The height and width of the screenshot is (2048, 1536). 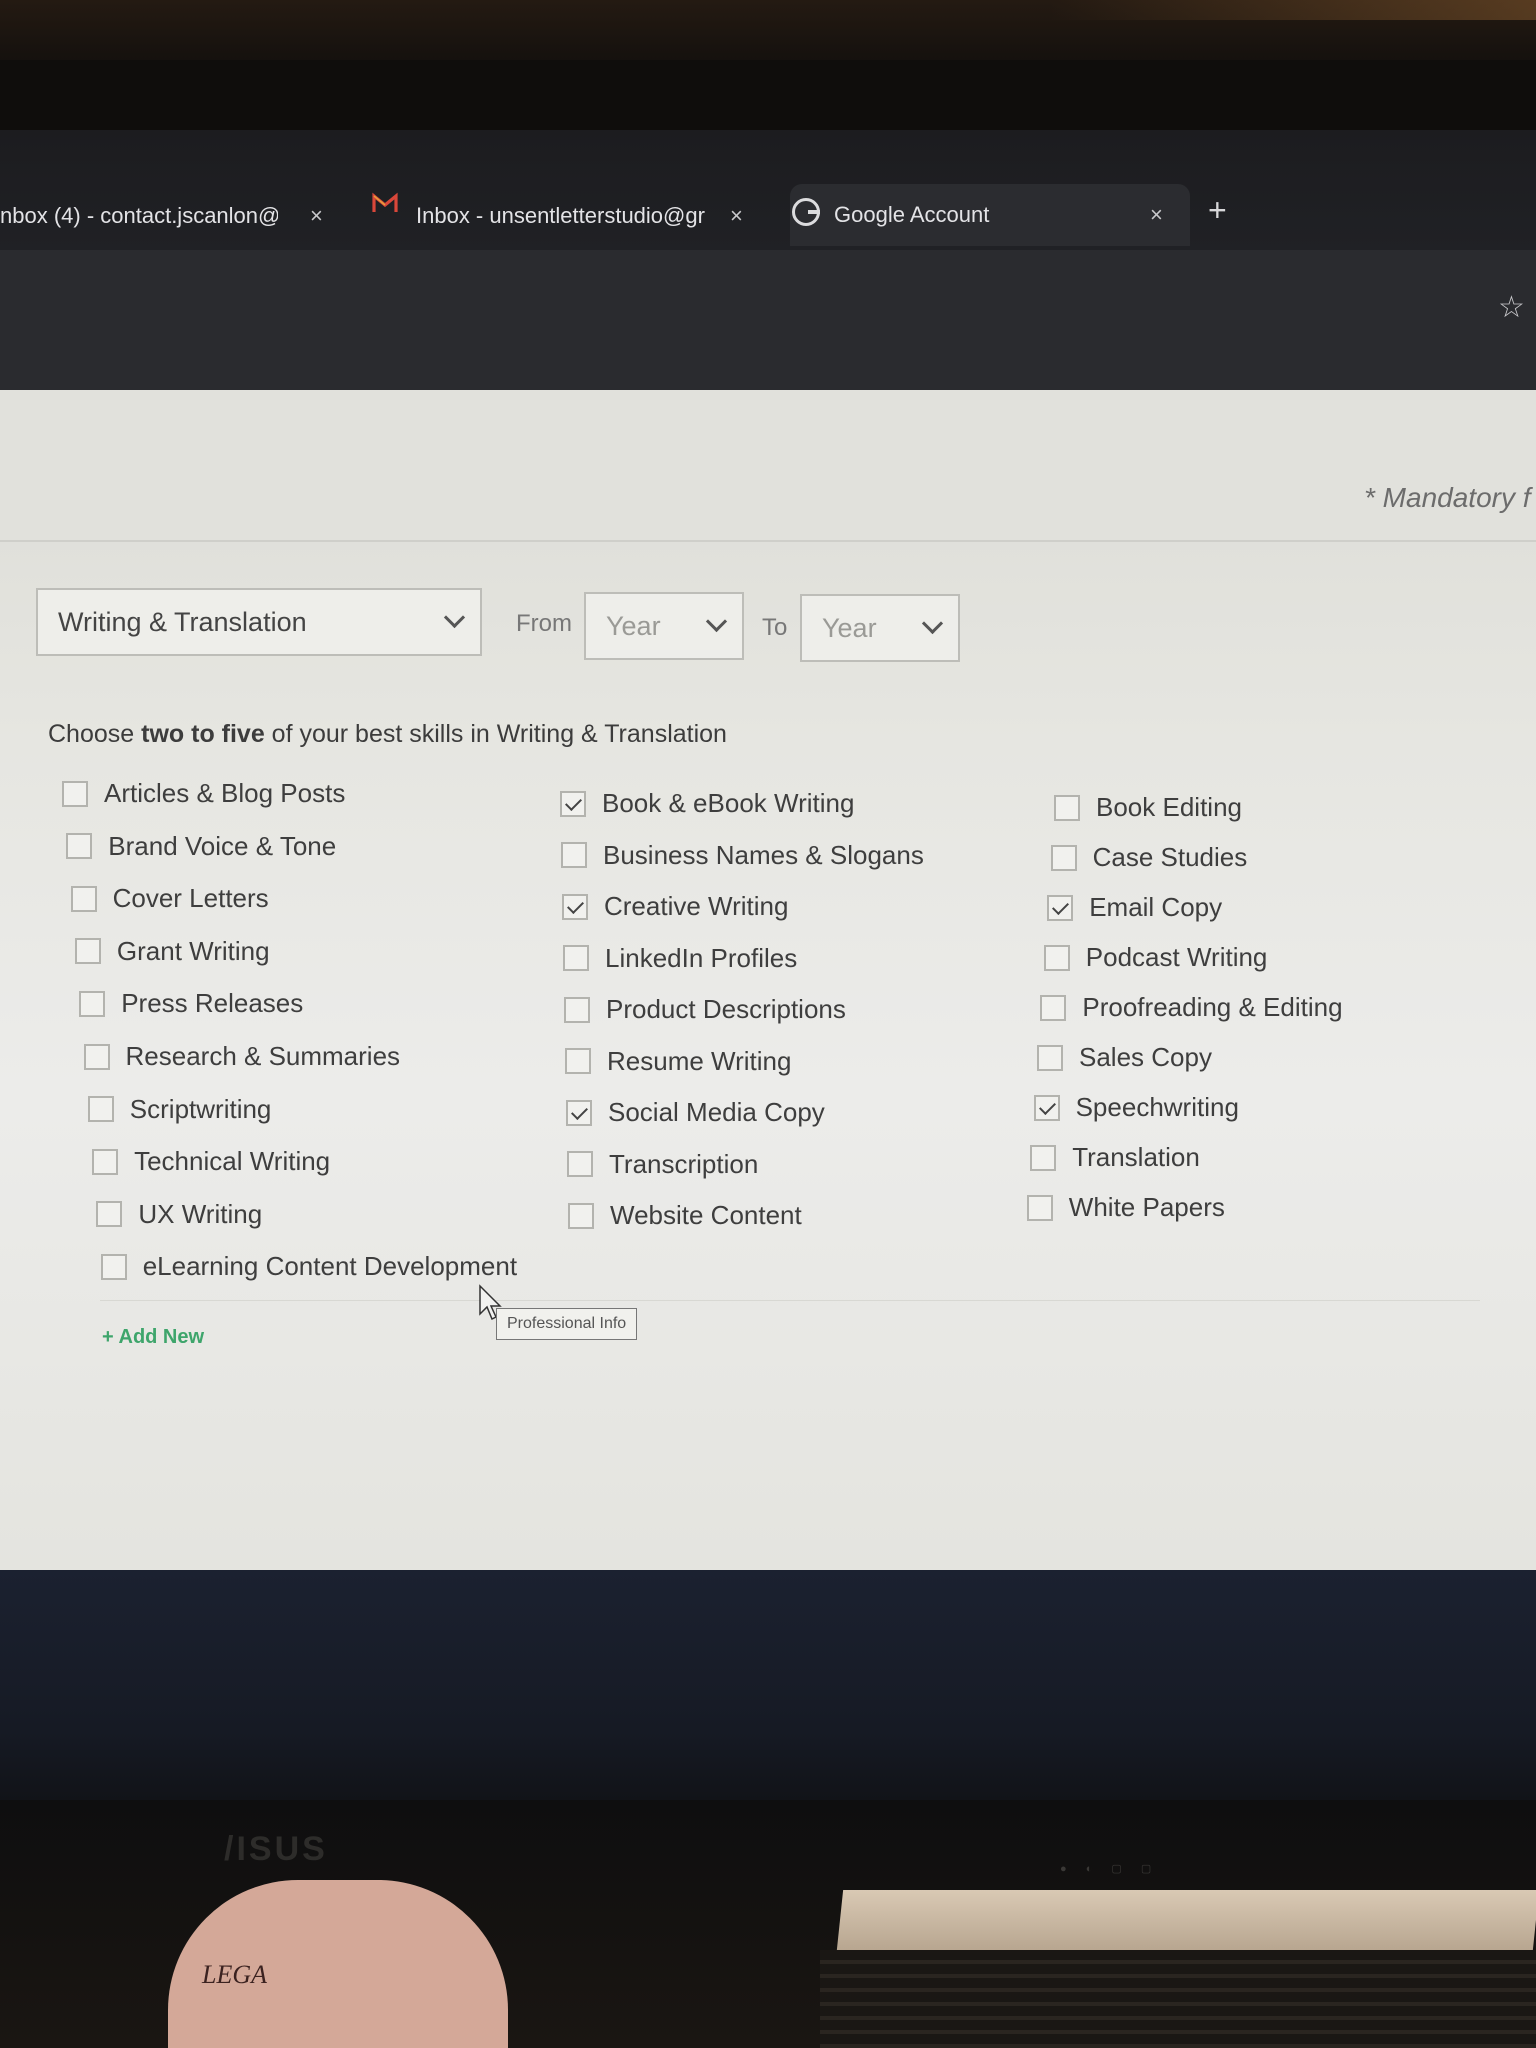 I want to click on instruction-emphasis: two to five, so click(x=203, y=734).